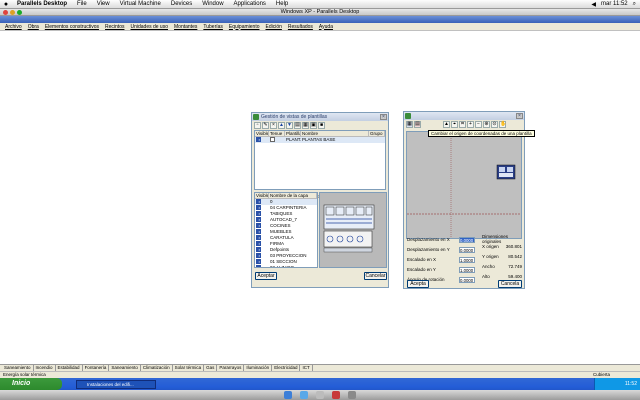 This screenshot has height=400, width=640. Describe the element at coordinates (185, 27) in the screenshot. I see `menu-montantes: Montantes` at that location.